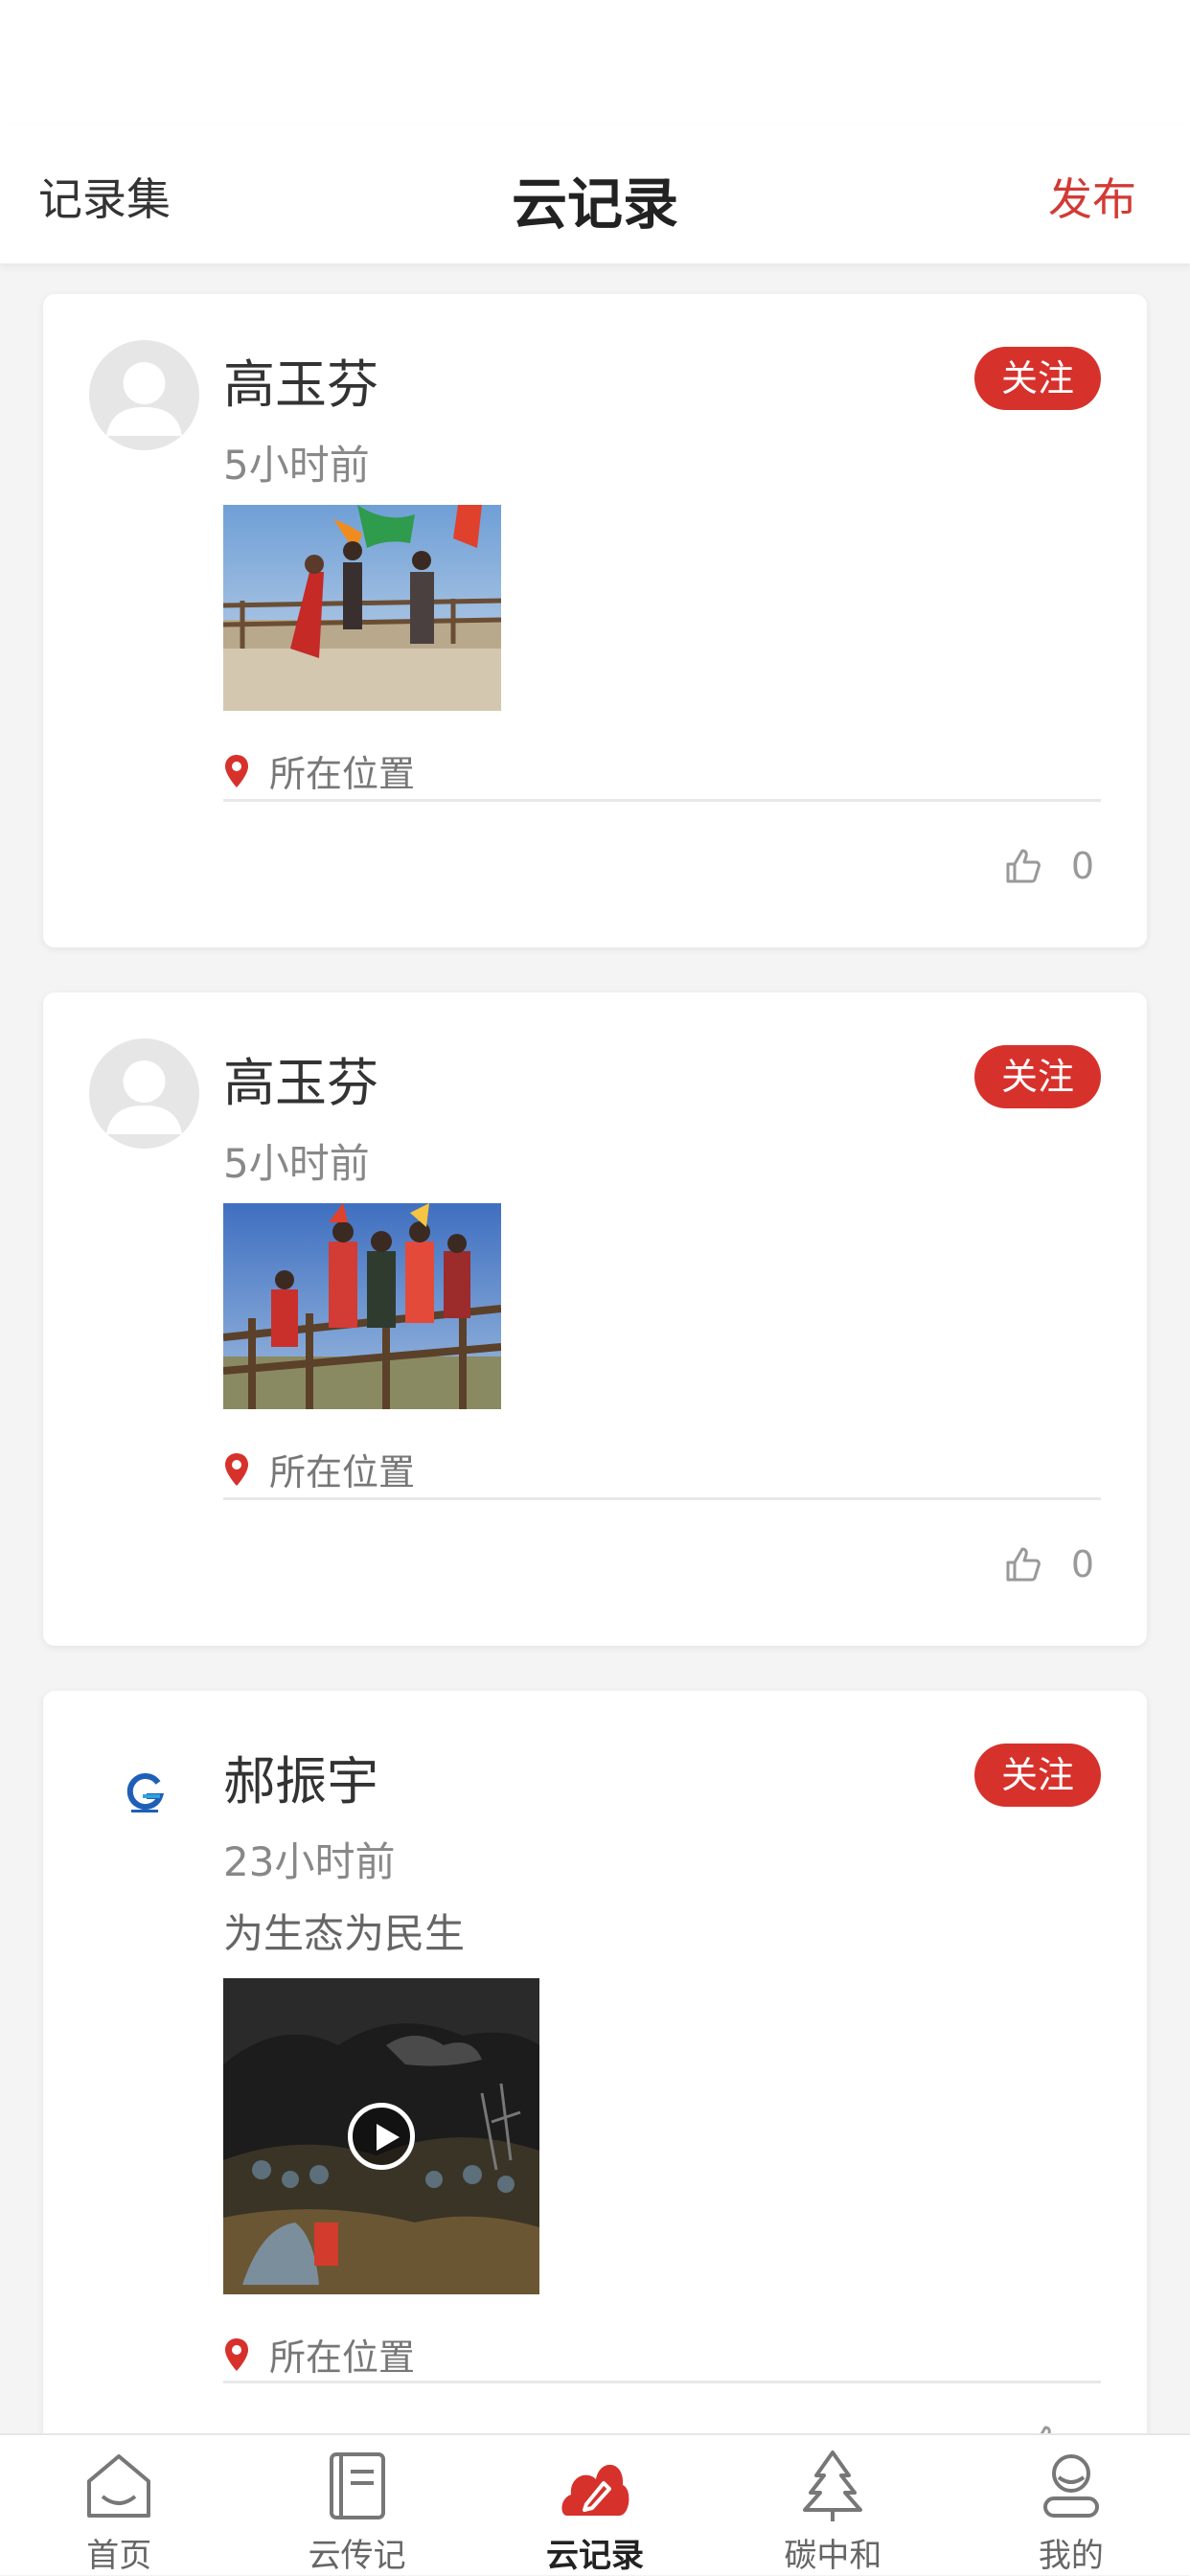  I want to click on post-video, so click(381, 2136).